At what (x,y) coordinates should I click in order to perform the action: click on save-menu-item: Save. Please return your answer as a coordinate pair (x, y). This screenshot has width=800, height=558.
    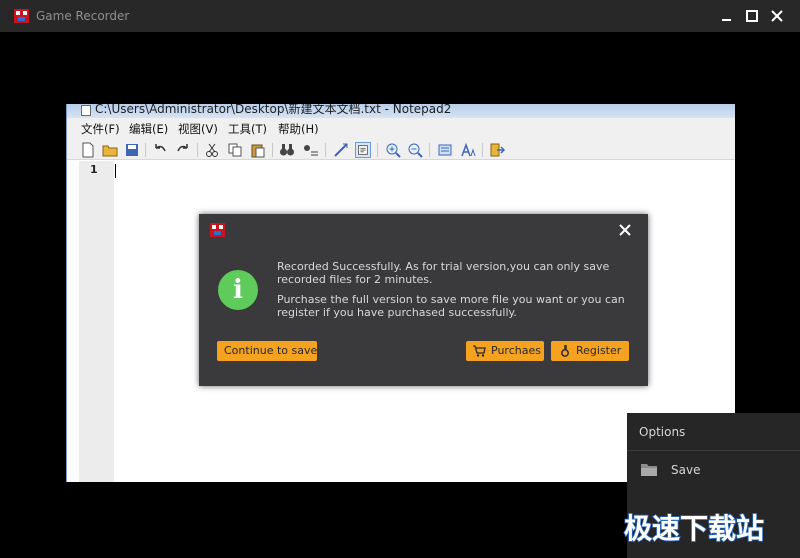
    Looking at the image, I should click on (713, 470).